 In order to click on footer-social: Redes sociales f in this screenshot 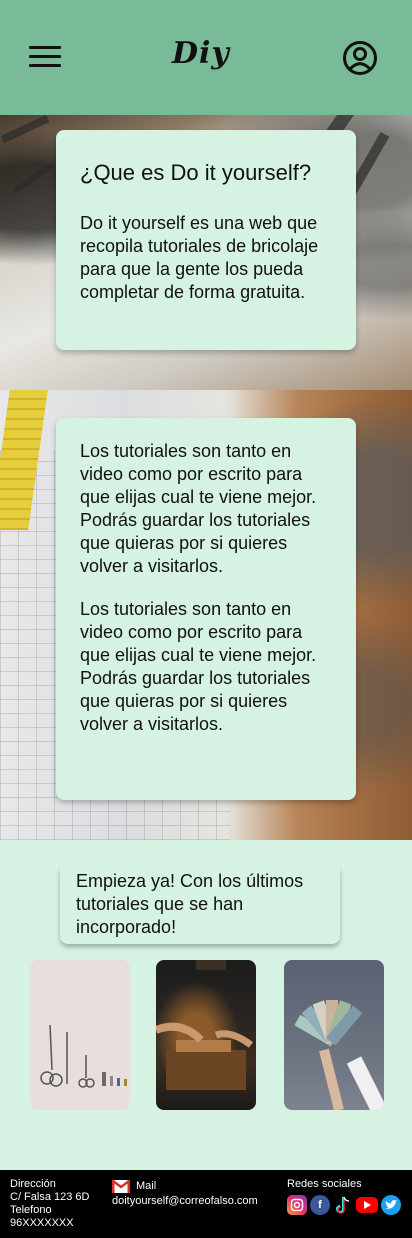, I will do `click(344, 1196)`.